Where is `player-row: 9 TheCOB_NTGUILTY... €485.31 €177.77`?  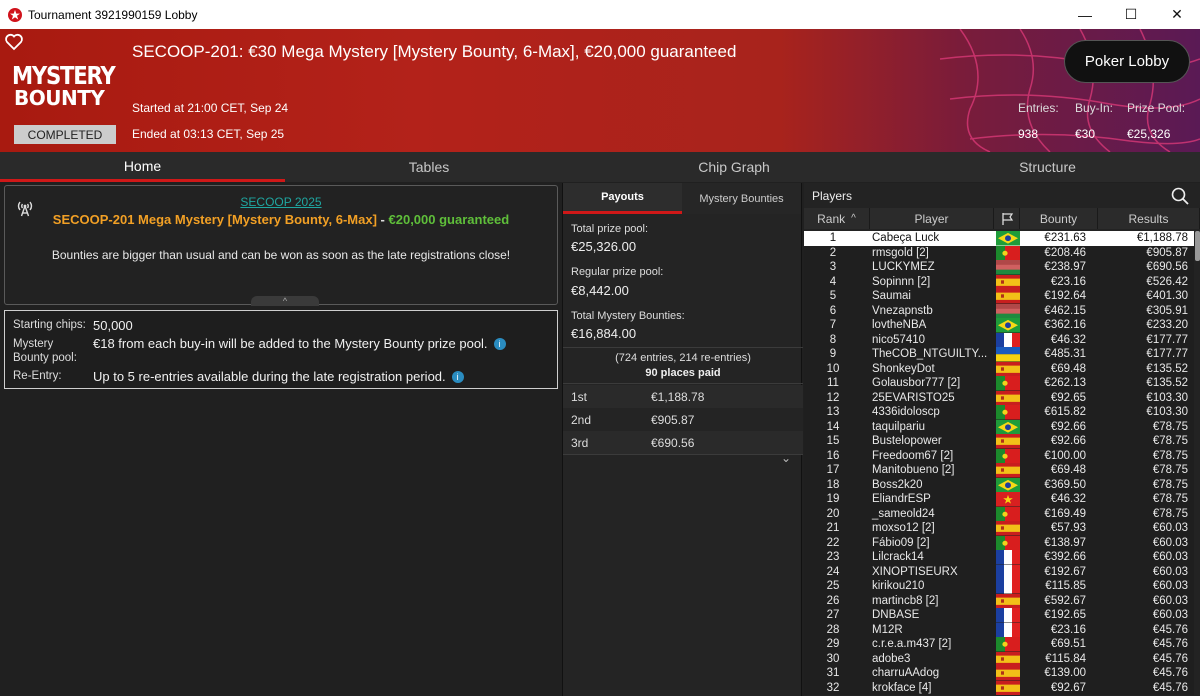 player-row: 9 TheCOB_NTGUILTY... €485.31 €177.77 is located at coordinates (999, 354).